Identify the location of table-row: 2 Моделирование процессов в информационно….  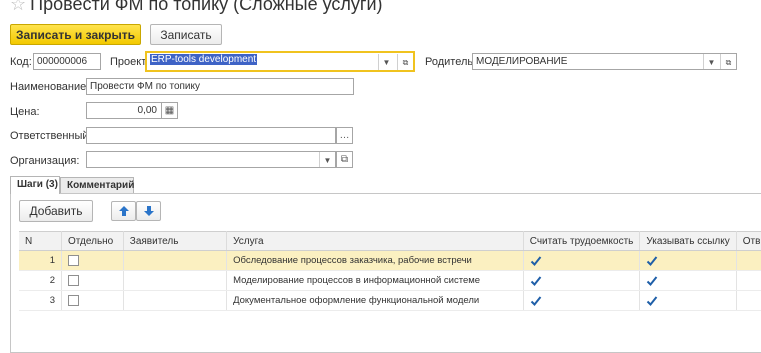
(390, 280).